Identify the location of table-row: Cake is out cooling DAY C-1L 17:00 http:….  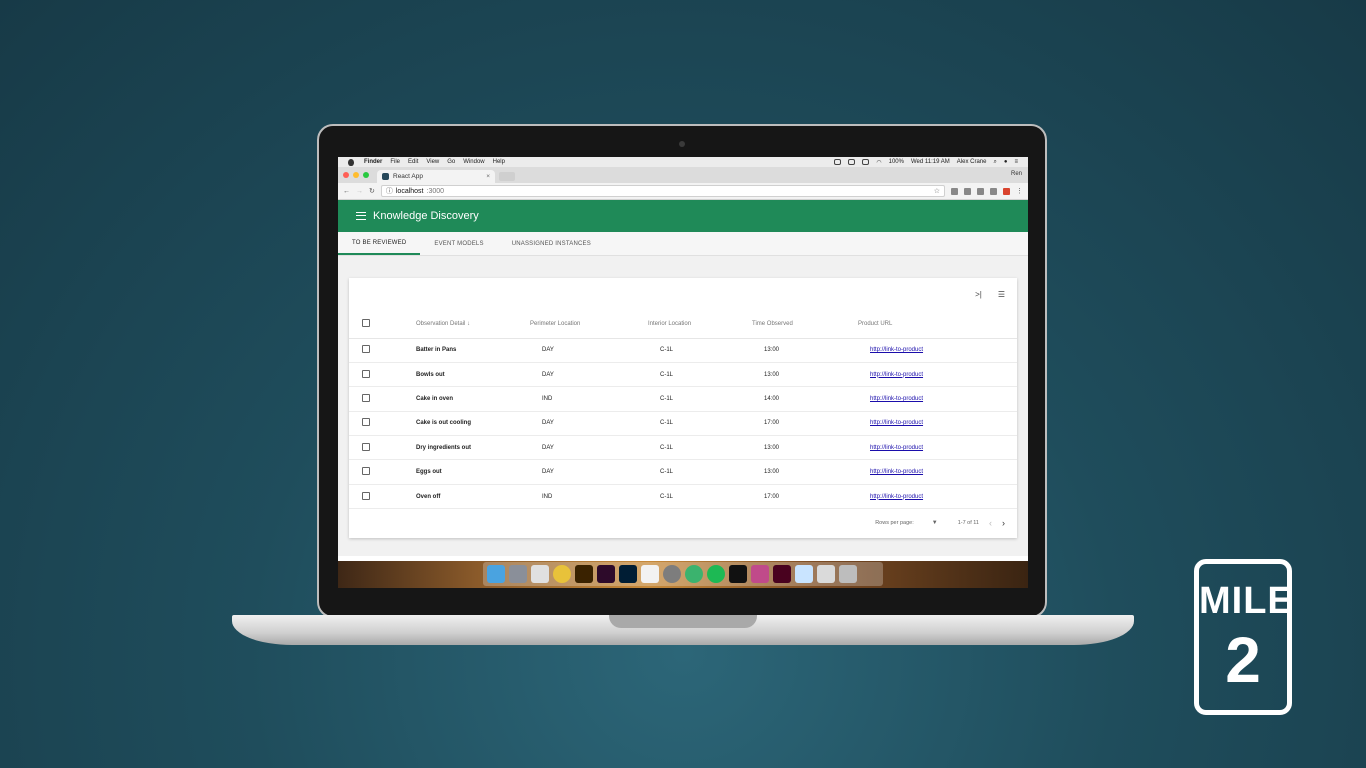
(683, 424).